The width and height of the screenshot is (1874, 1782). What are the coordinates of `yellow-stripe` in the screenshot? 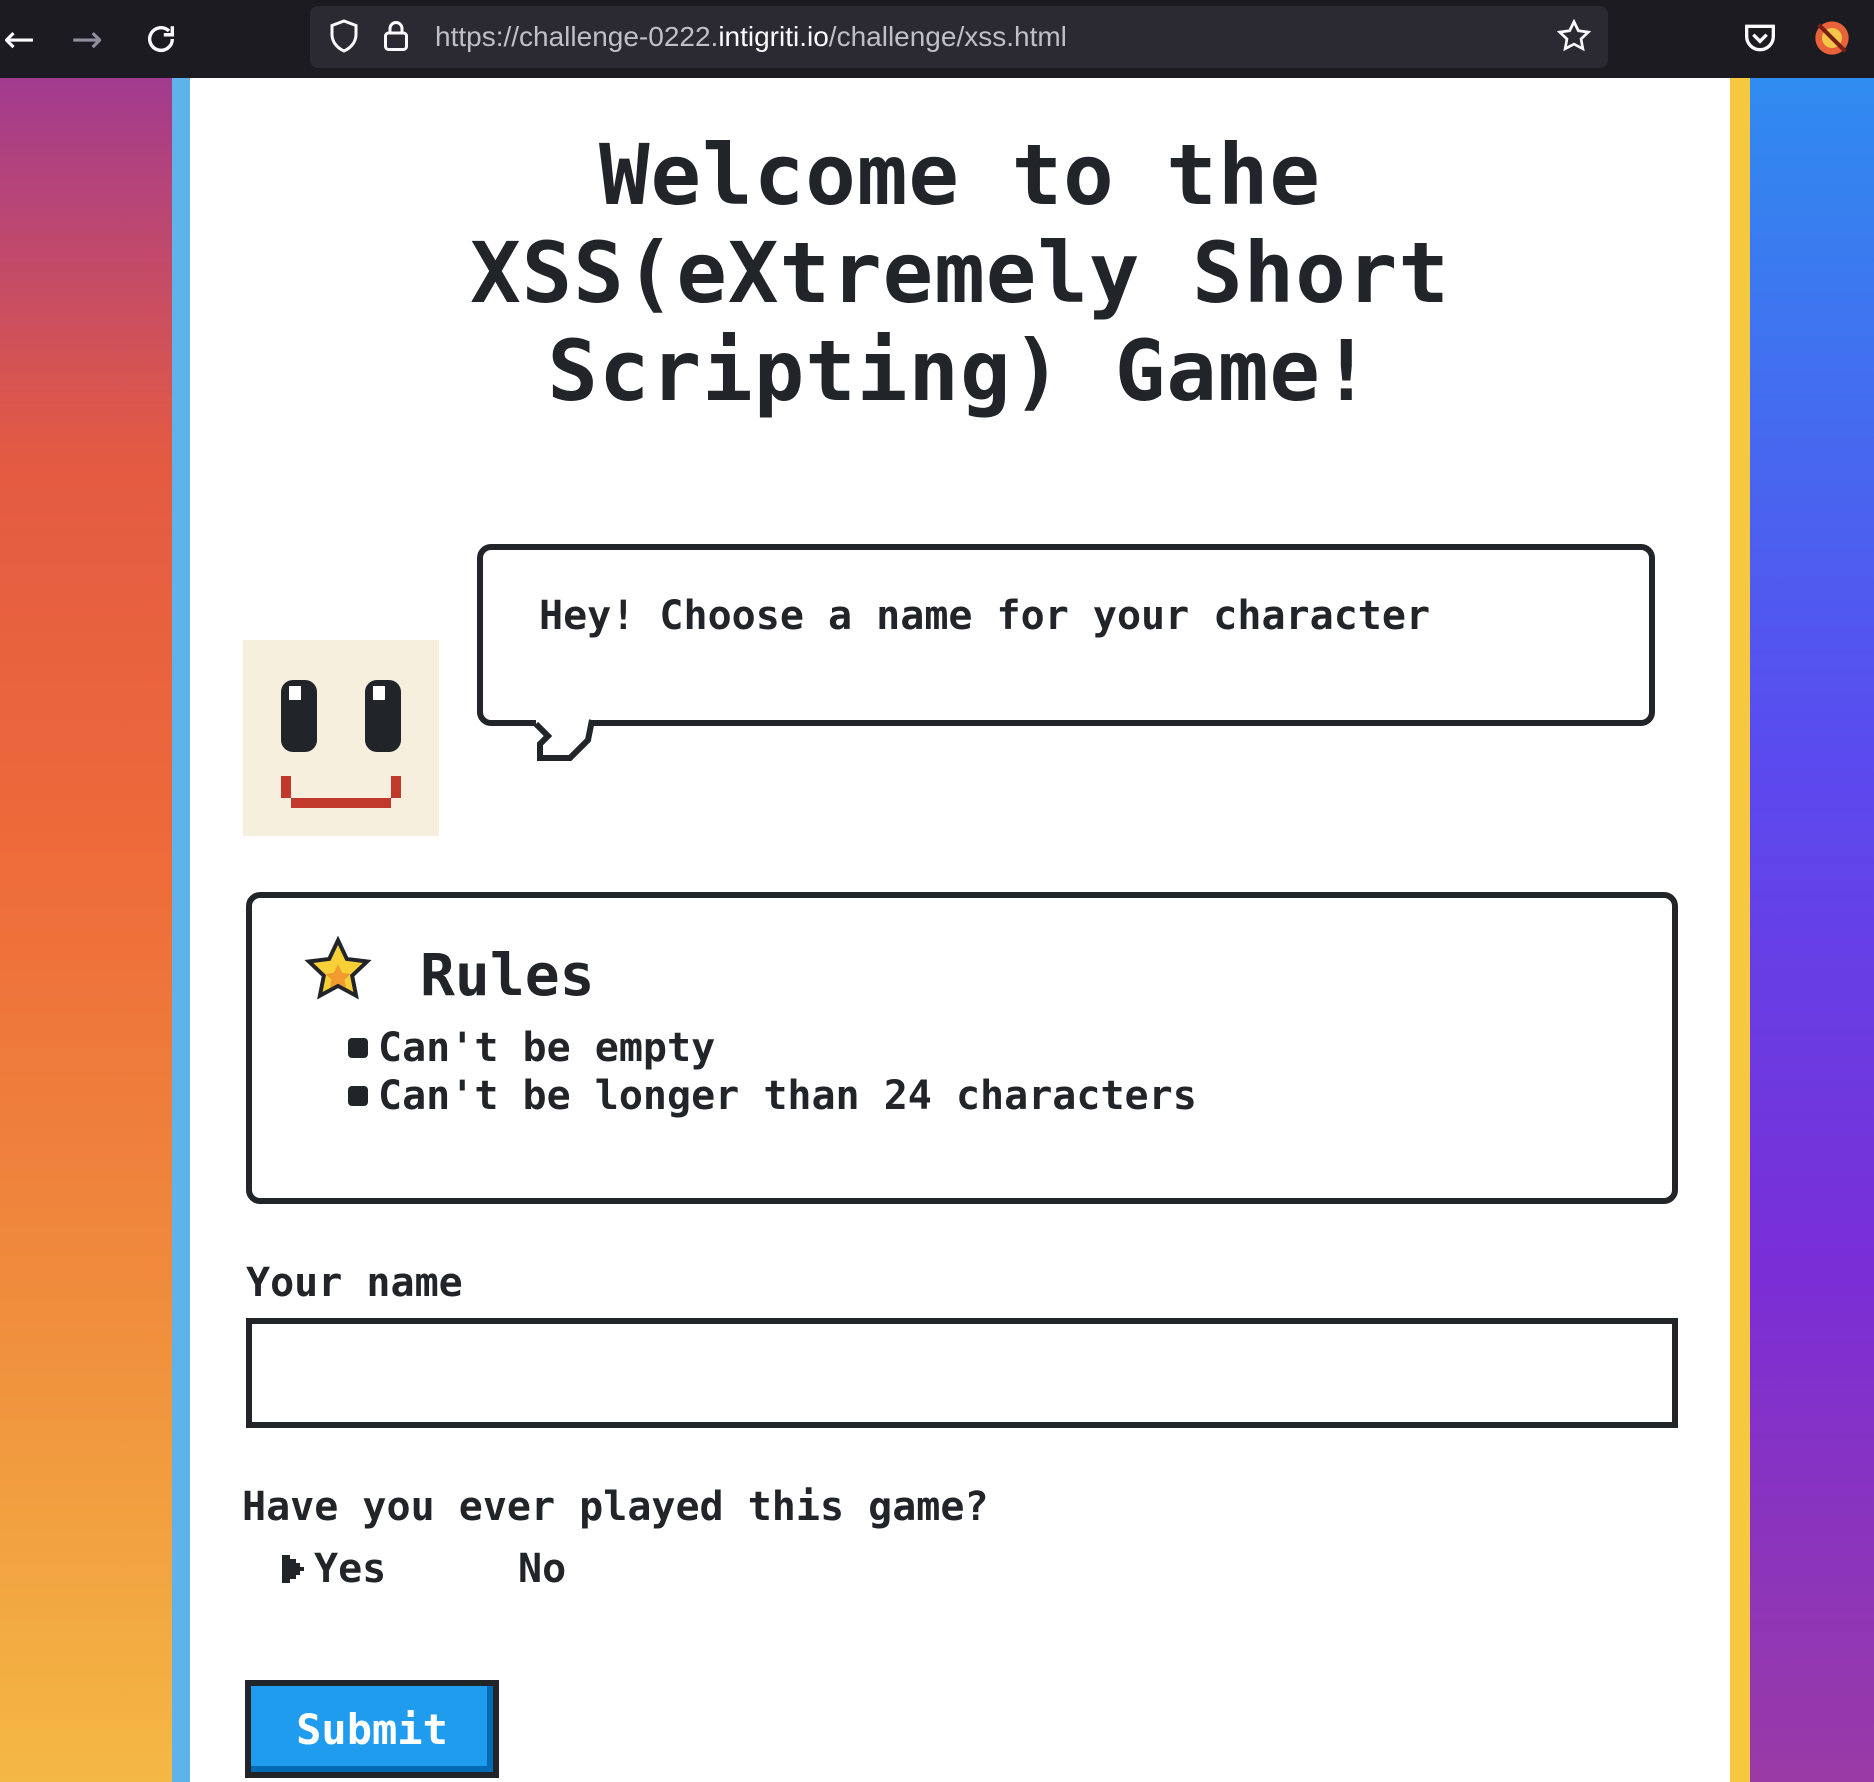 It's located at (1740, 930).